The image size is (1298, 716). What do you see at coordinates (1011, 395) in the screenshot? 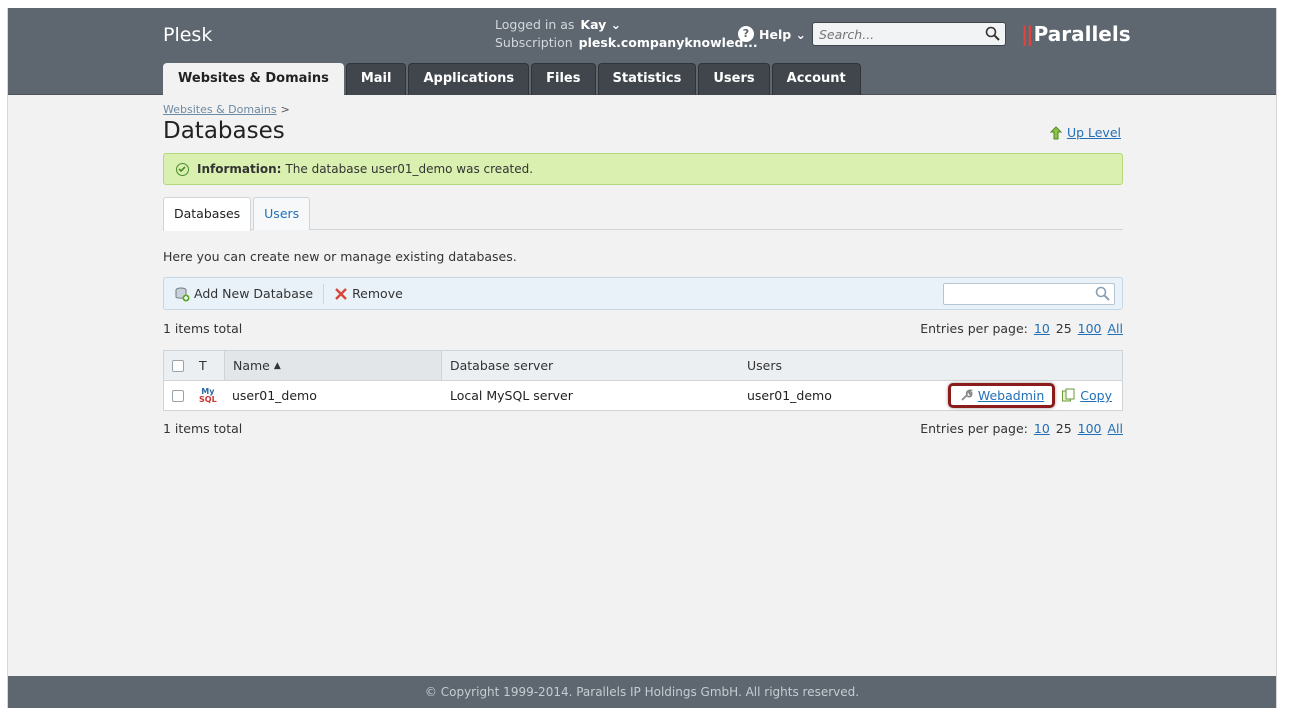
I see `webadmin-link: Webadmin` at bounding box center [1011, 395].